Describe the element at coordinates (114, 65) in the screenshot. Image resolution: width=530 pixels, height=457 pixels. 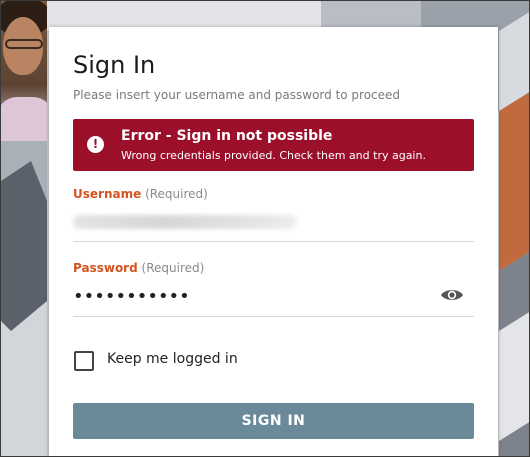
I see `page-title: Sign In` at that location.